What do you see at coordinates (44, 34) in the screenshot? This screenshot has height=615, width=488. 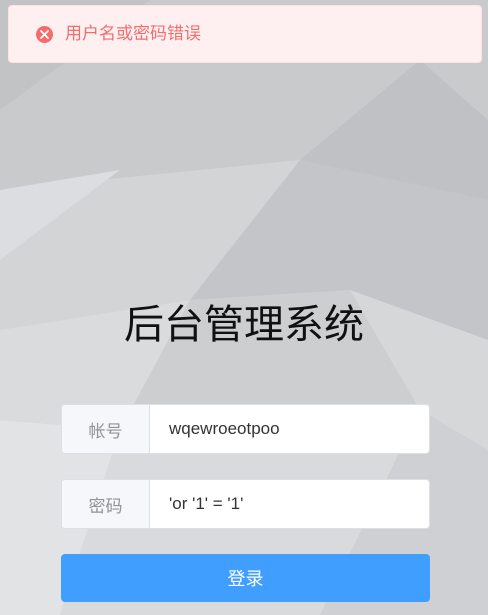 I see `close-circle-icon` at bounding box center [44, 34].